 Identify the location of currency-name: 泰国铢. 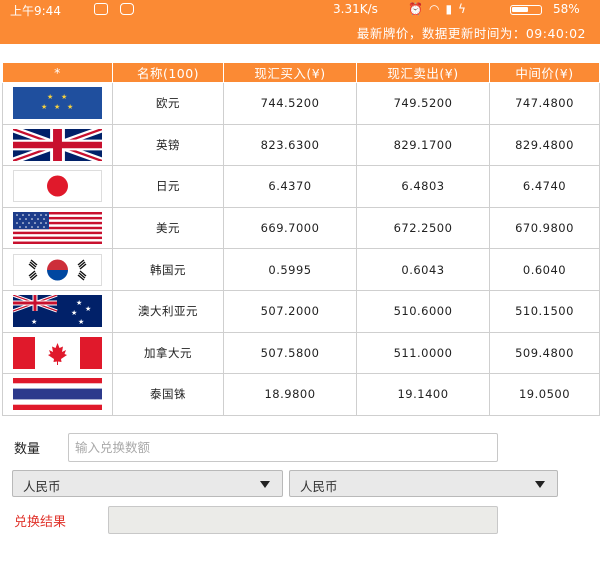
(168, 394).